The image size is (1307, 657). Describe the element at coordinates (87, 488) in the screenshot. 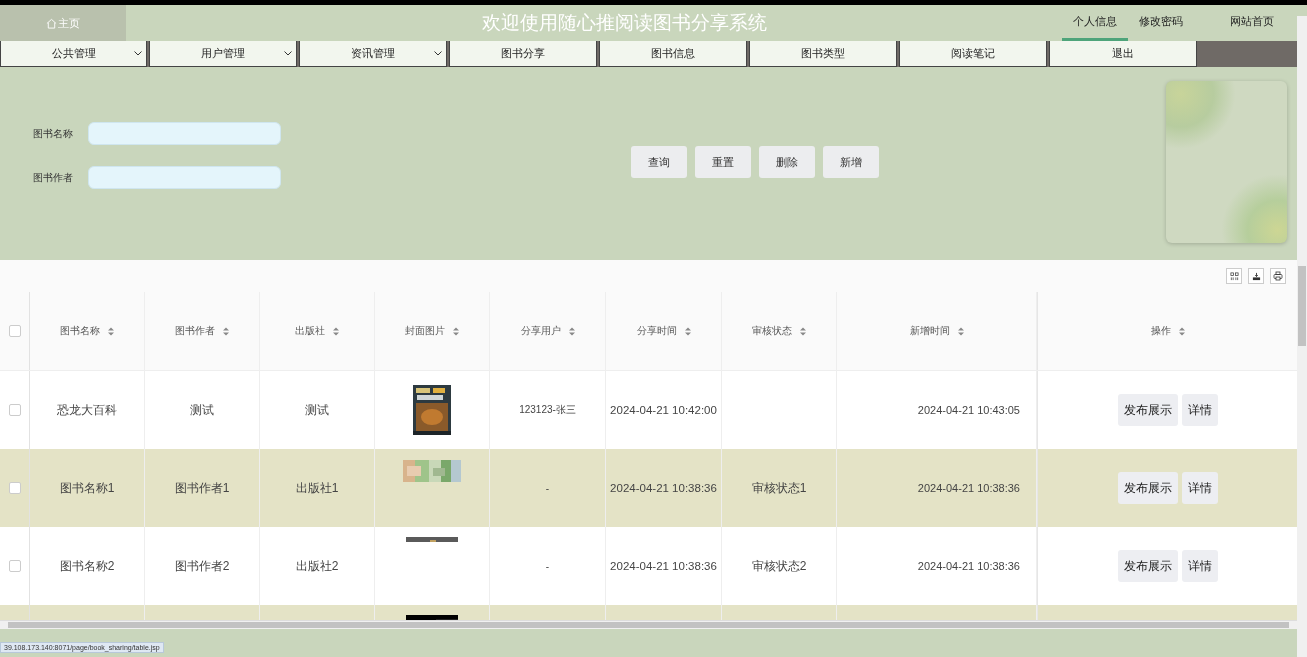

I see `table-cell: 图书名称1` at that location.